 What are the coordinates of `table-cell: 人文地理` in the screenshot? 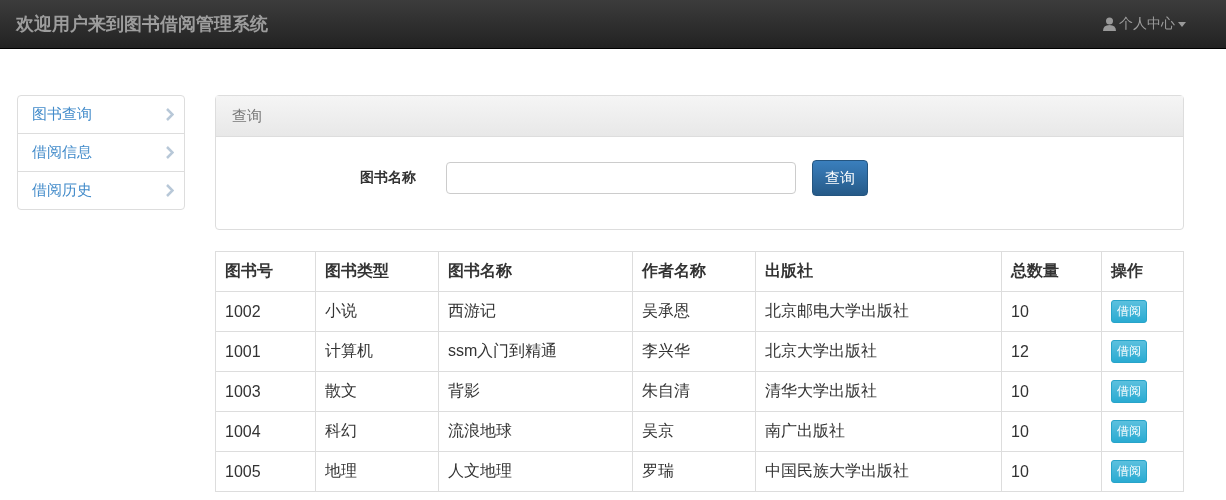 It's located at (535, 471).